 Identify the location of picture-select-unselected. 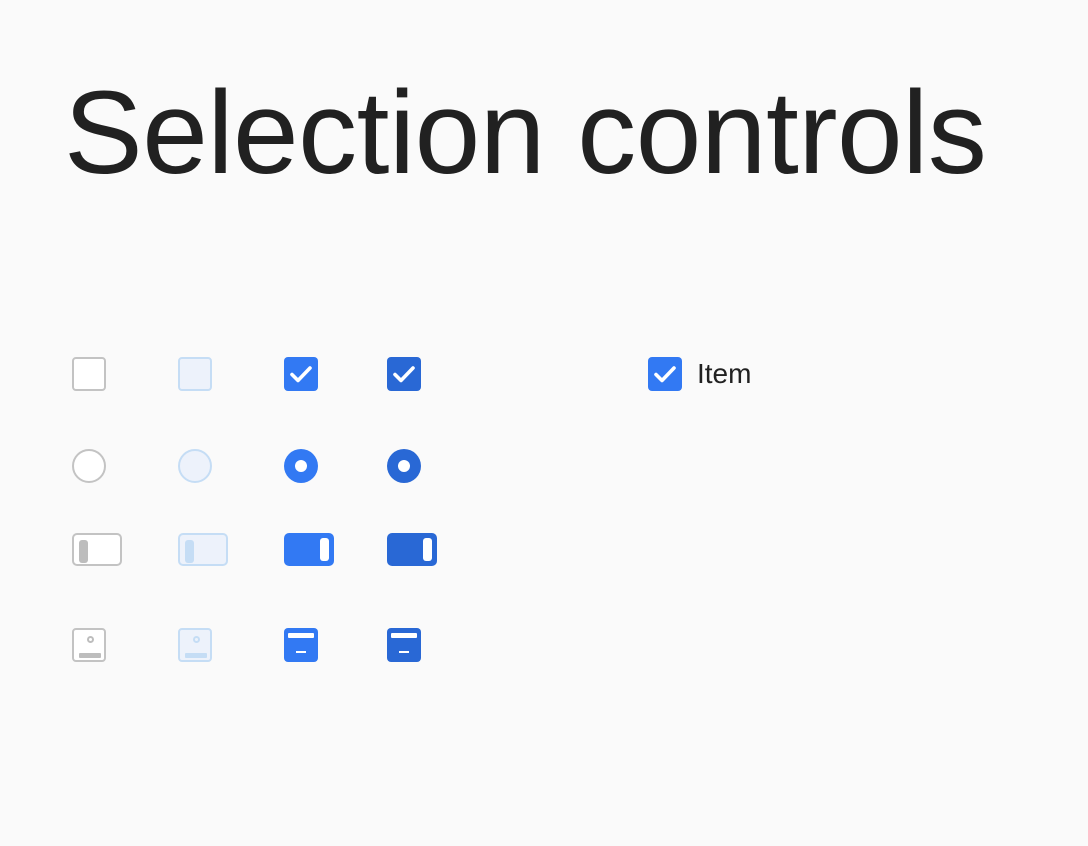
(89, 645).